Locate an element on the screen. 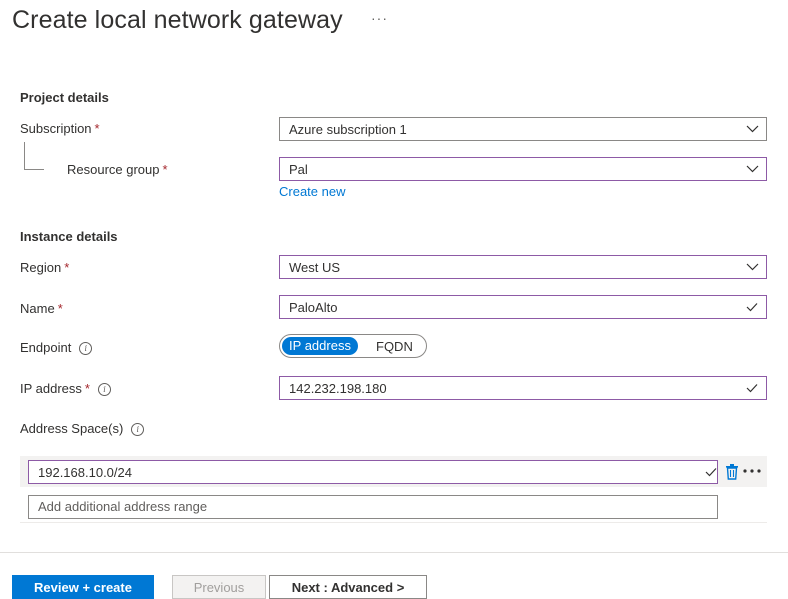 This screenshot has width=788, height=599. page-title: Create local network gateway is located at coordinates (177, 20).